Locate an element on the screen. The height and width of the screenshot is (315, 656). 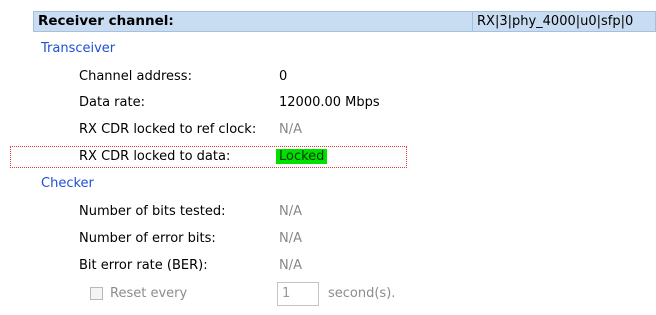
rx-cdr-data-label: RX CDR locked to data: is located at coordinates (155, 156).